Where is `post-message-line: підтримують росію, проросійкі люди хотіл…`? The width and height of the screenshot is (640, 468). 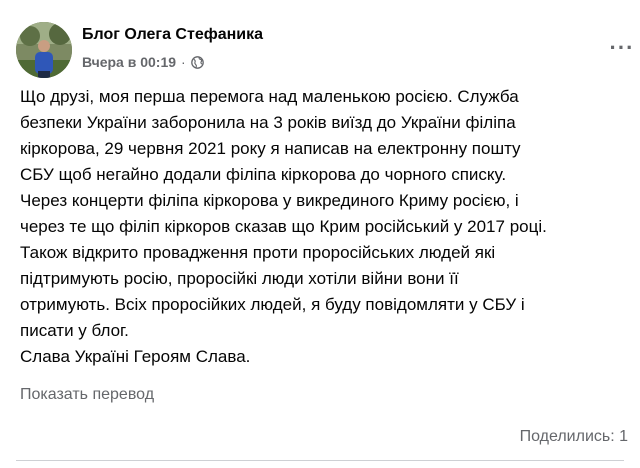
post-message-line: підтримують росію, проросійкі люди хотіл… is located at coordinates (239, 278).